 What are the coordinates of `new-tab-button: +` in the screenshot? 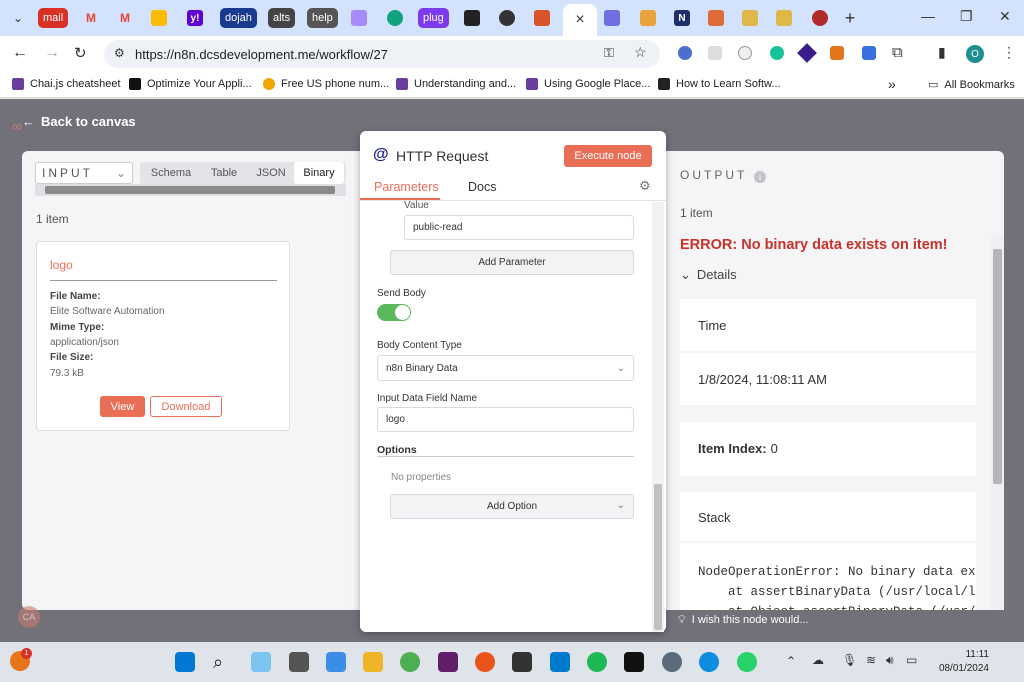 It's located at (850, 18).